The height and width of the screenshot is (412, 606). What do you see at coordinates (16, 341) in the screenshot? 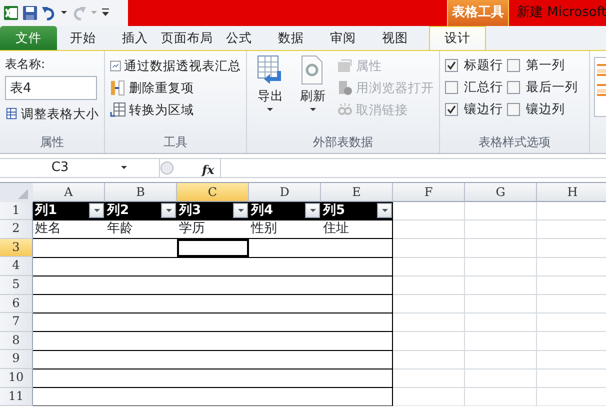
I see `row-header: 8` at bounding box center [16, 341].